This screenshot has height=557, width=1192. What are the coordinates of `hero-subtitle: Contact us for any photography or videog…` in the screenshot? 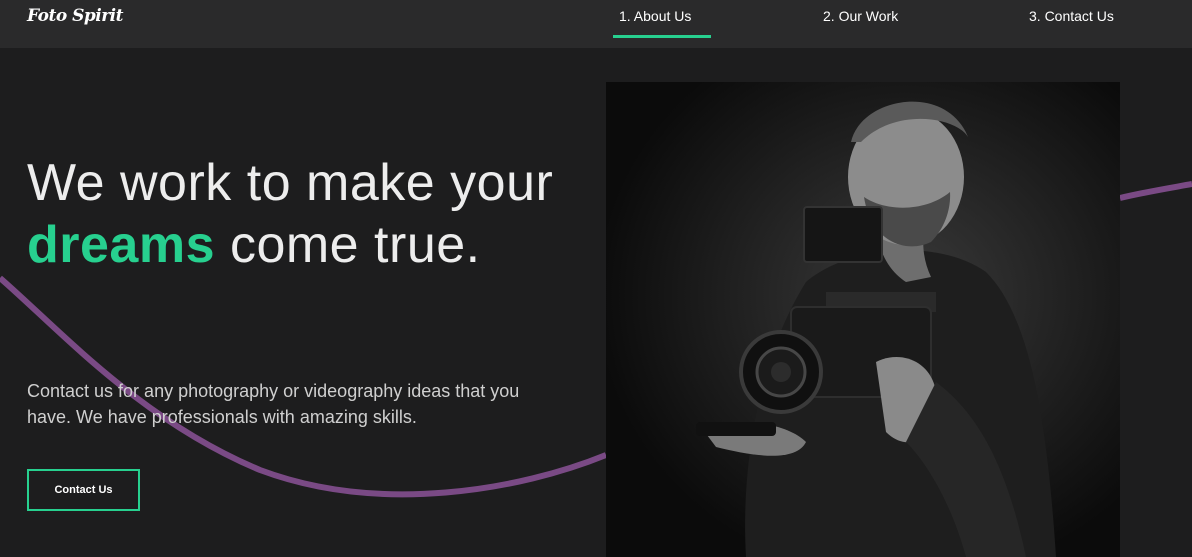 It's located at (273, 404).